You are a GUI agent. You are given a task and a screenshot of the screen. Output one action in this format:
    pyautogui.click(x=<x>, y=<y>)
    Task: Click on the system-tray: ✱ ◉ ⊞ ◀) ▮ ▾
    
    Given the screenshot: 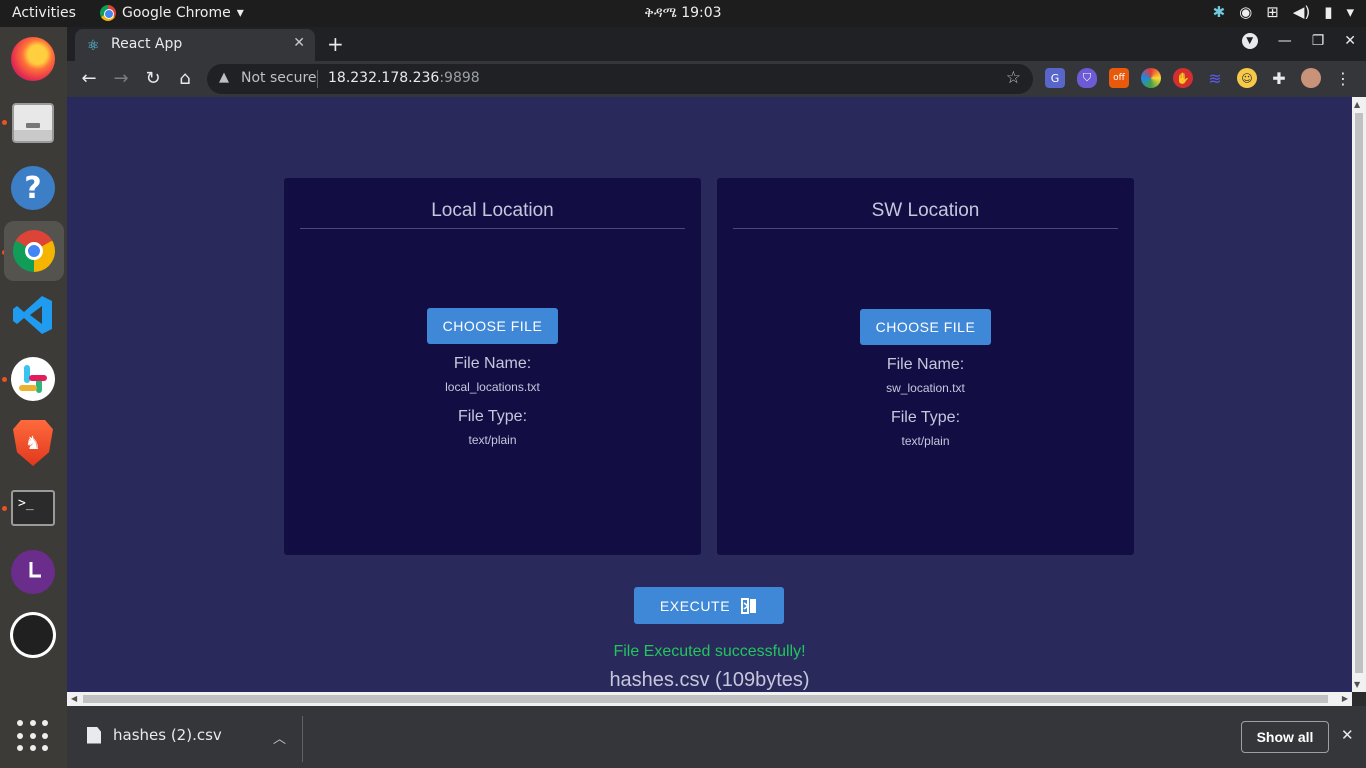 What is the action you would take?
    pyautogui.click(x=1283, y=12)
    